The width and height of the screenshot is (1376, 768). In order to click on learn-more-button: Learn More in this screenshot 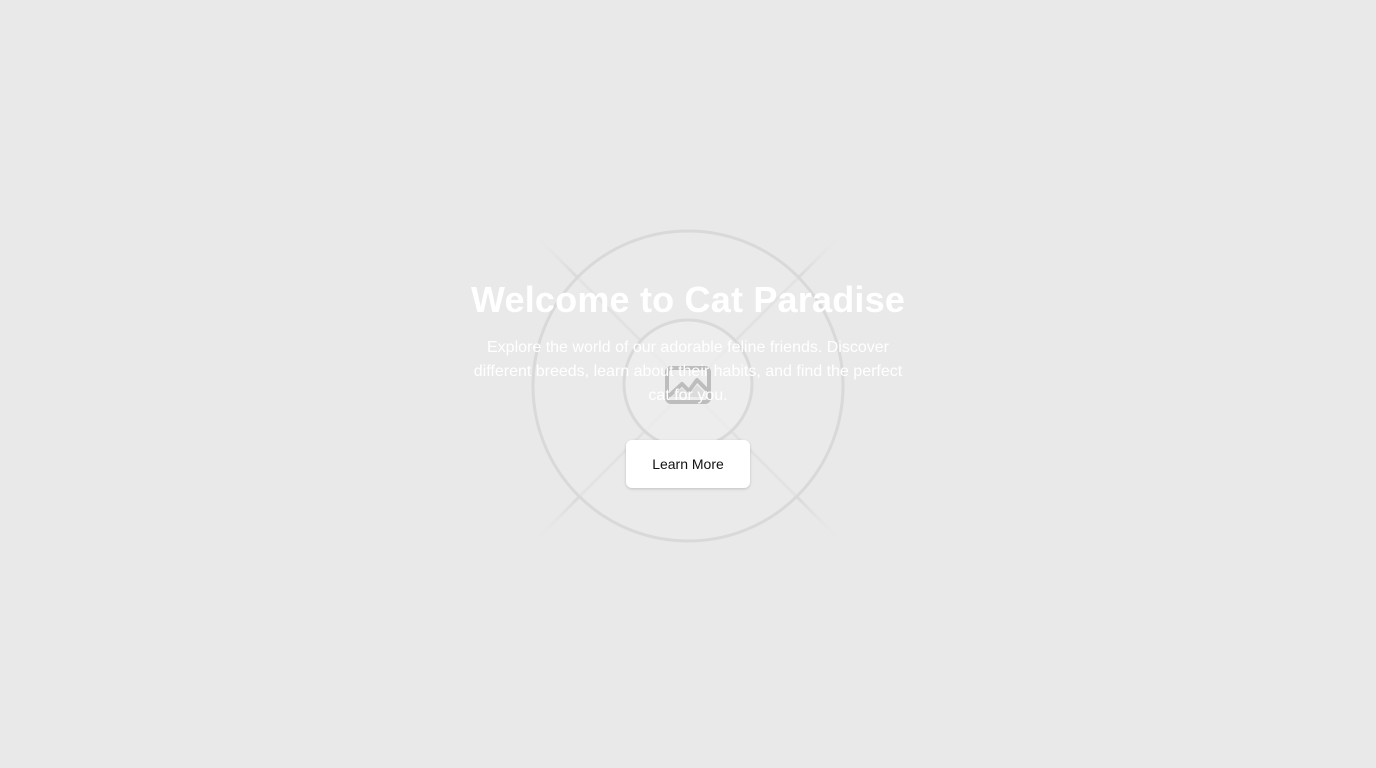, I will do `click(688, 464)`.